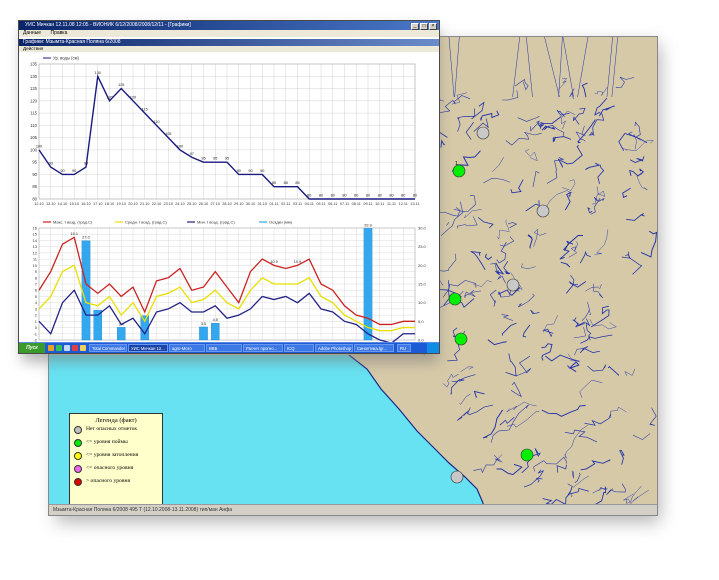  Describe the element at coordinates (187, 348) in the screenshot. I see `task-agro-moto: agro-Мото` at that location.